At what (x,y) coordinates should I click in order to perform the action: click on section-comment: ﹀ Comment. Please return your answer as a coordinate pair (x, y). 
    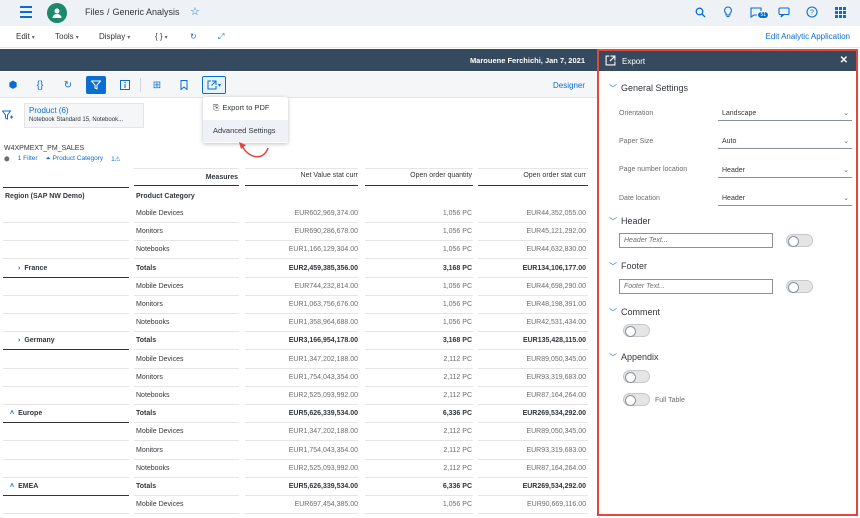
    Looking at the image, I should click on (634, 312).